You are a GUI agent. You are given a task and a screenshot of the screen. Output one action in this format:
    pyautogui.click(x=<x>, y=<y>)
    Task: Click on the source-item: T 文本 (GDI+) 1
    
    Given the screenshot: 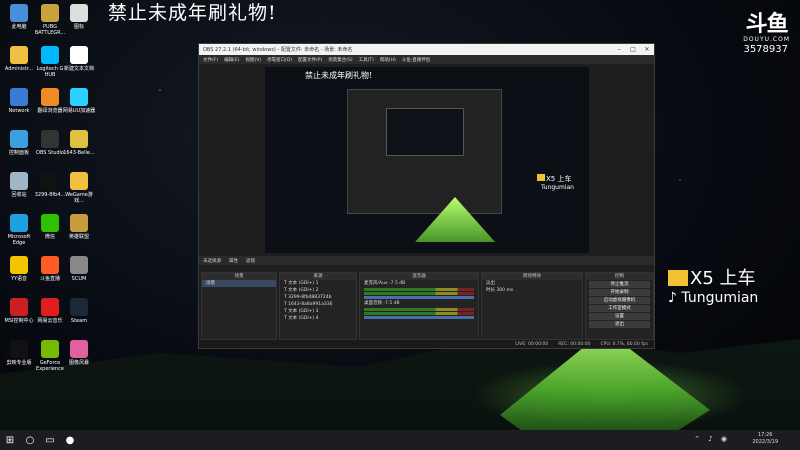 What is the action you would take?
    pyautogui.click(x=318, y=283)
    